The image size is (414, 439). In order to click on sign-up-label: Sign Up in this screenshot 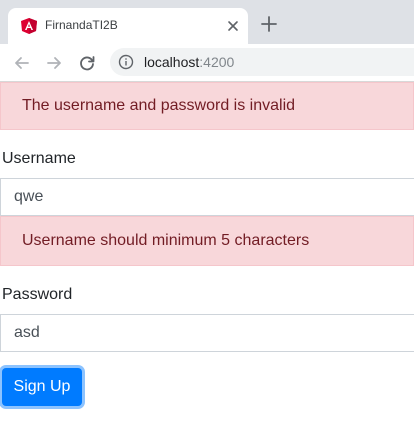, I will do `click(42, 386)`.